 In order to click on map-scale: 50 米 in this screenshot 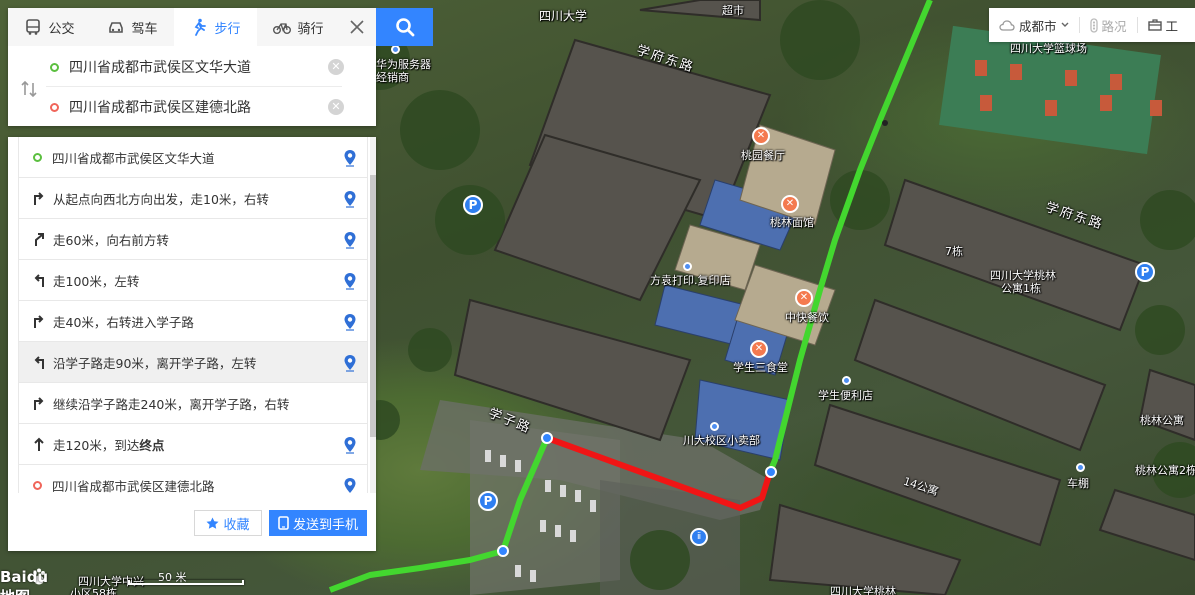, I will do `click(186, 578)`.